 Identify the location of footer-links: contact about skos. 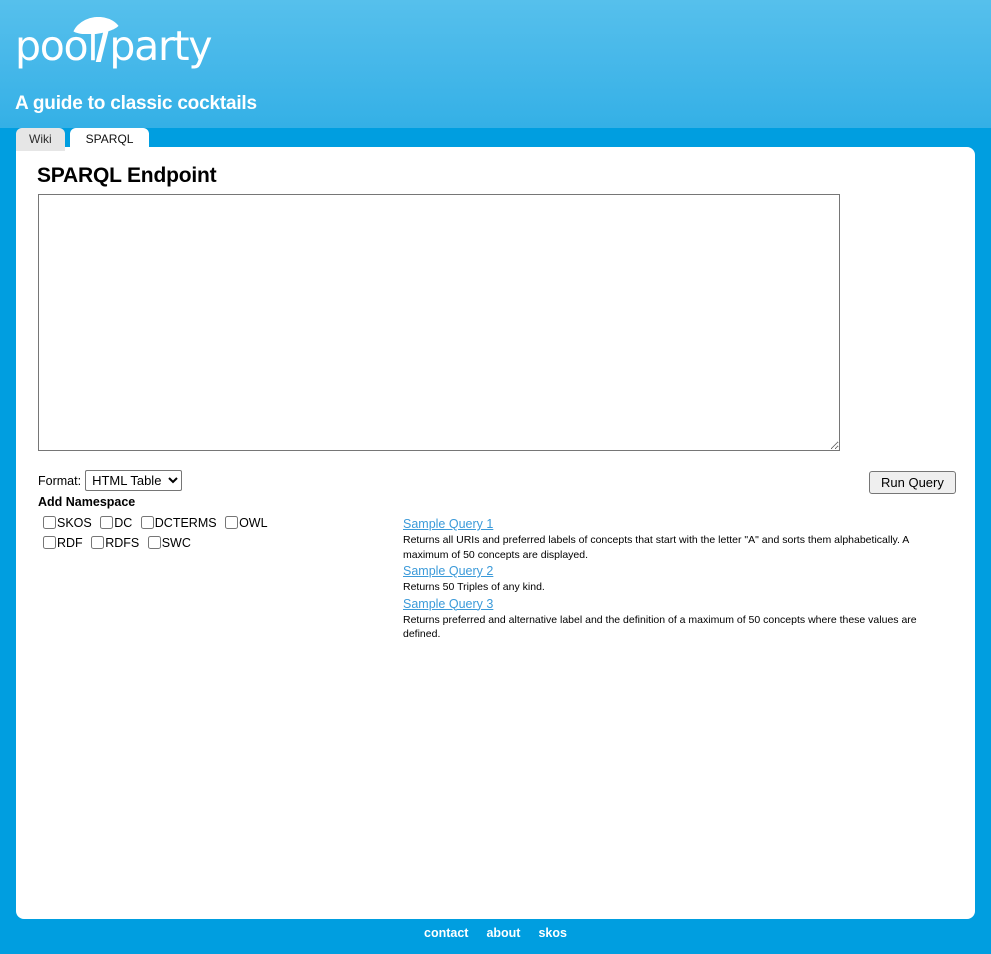
(495, 929).